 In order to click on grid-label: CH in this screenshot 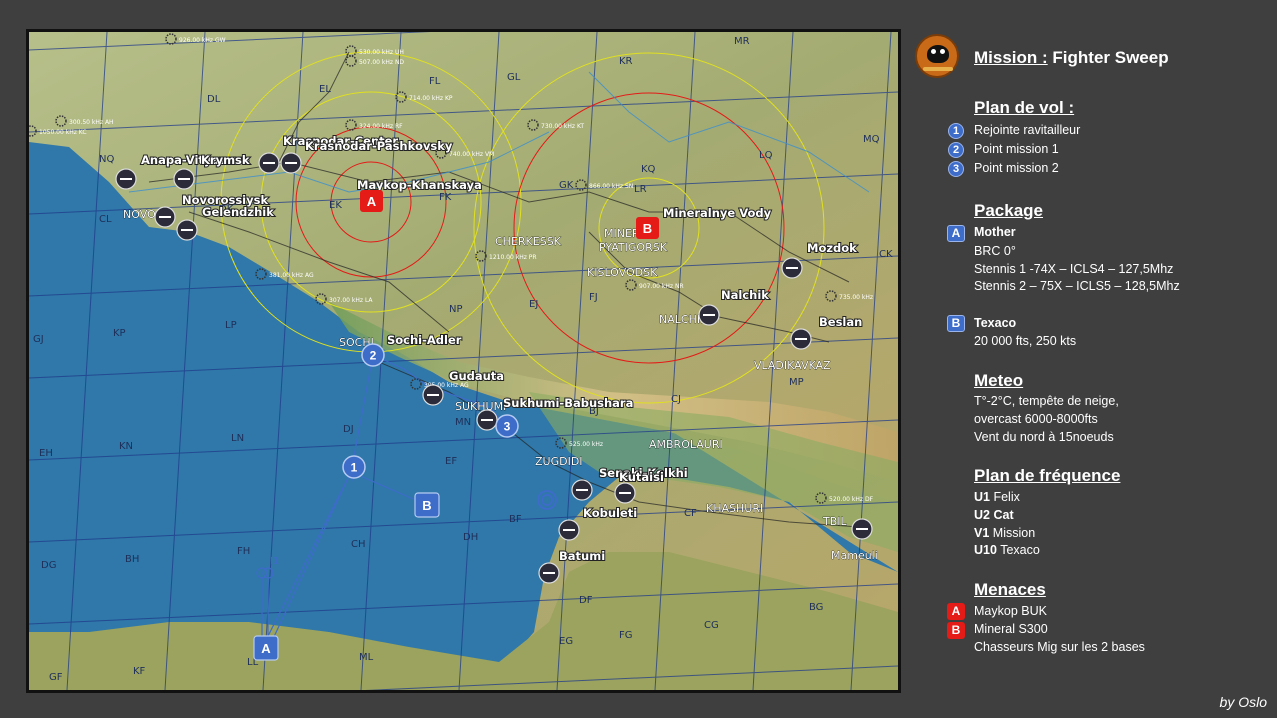, I will do `click(358, 544)`.